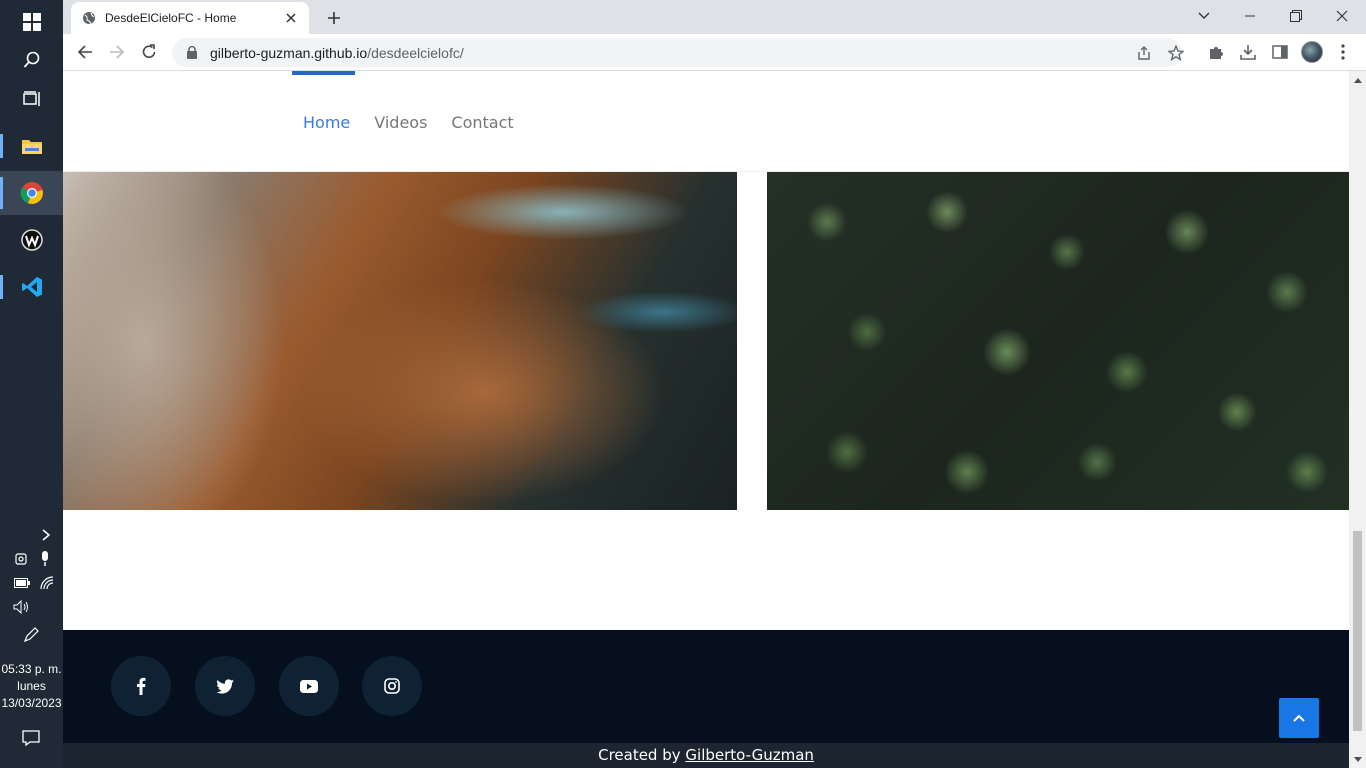 This screenshot has height=768, width=1366. I want to click on reload-icon, so click(149, 51).